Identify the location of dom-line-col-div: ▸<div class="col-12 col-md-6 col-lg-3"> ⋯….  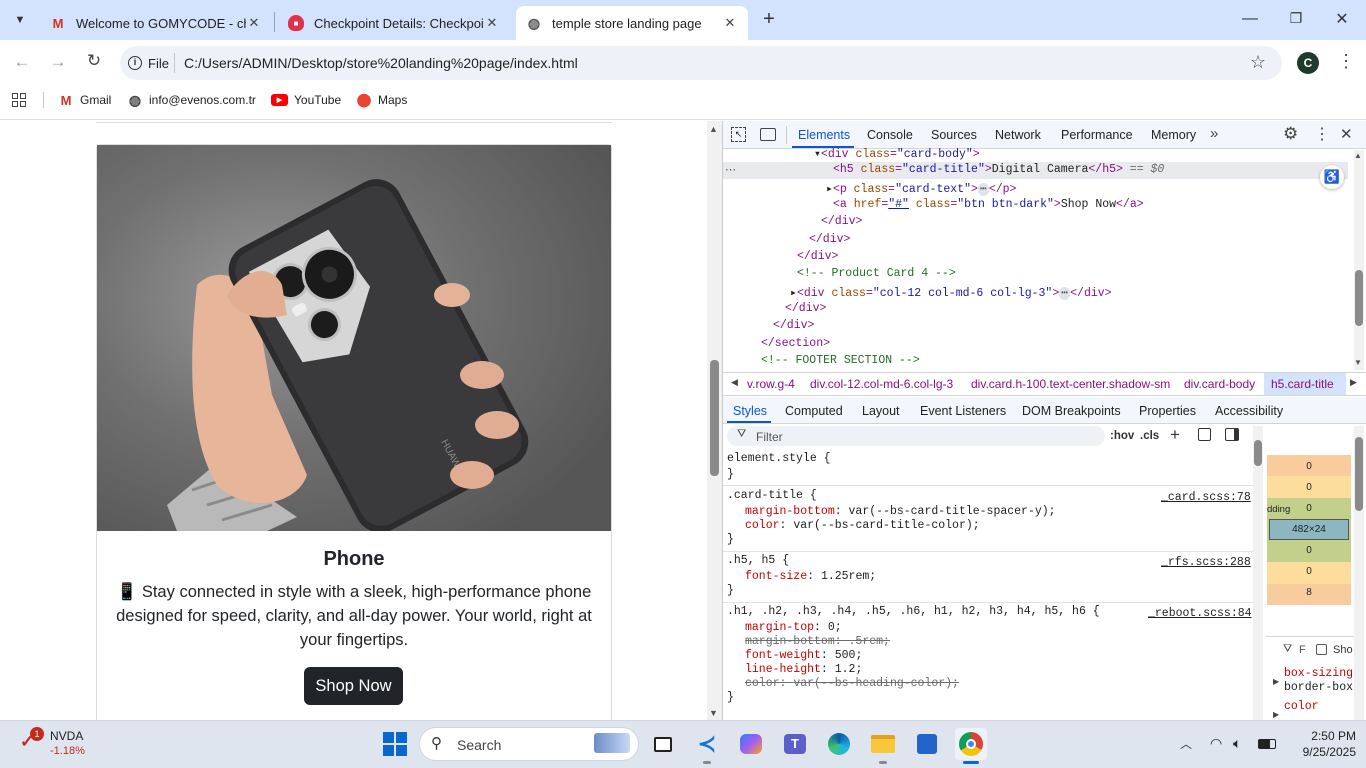
(951, 292).